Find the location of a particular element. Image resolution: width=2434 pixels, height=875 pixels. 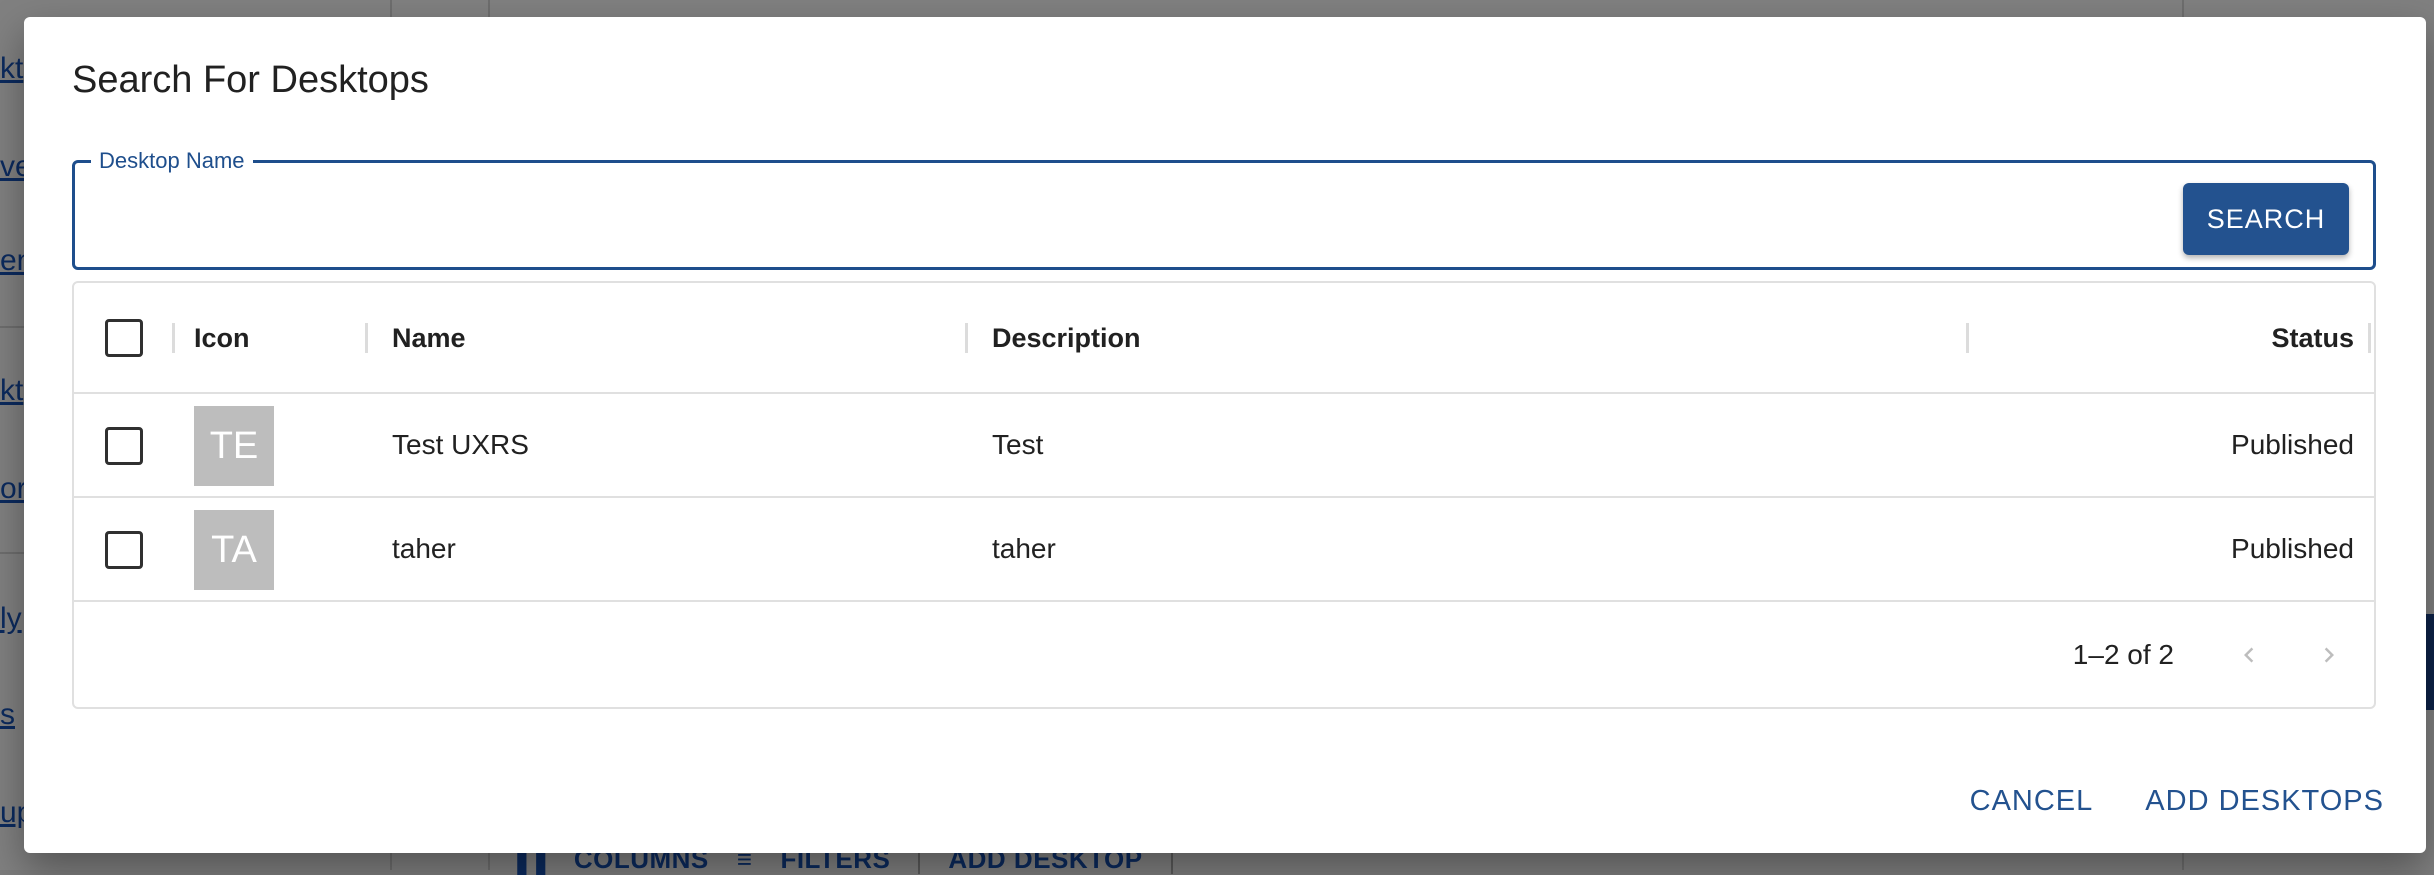

next-page-button is located at coordinates (2329, 655).